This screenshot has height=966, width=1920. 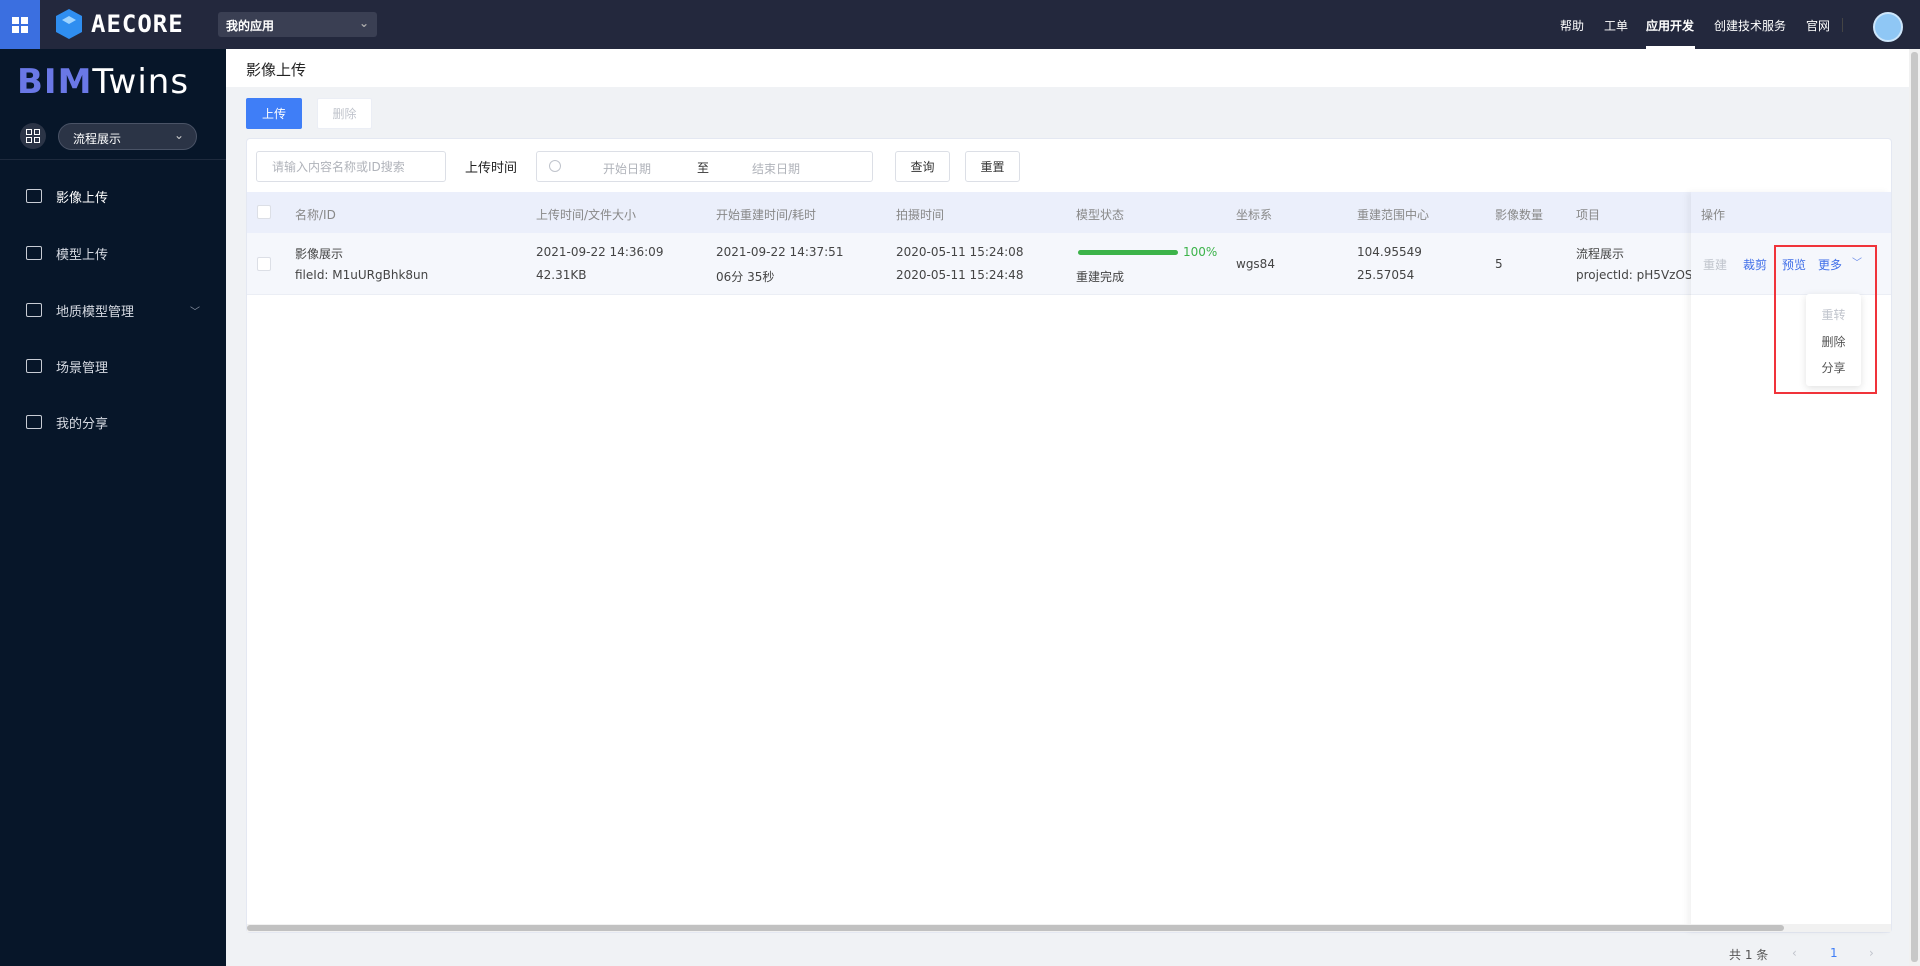 What do you see at coordinates (960, 275) in the screenshot?
I see `row-shot-end: 2020-05-11 15:24:48` at bounding box center [960, 275].